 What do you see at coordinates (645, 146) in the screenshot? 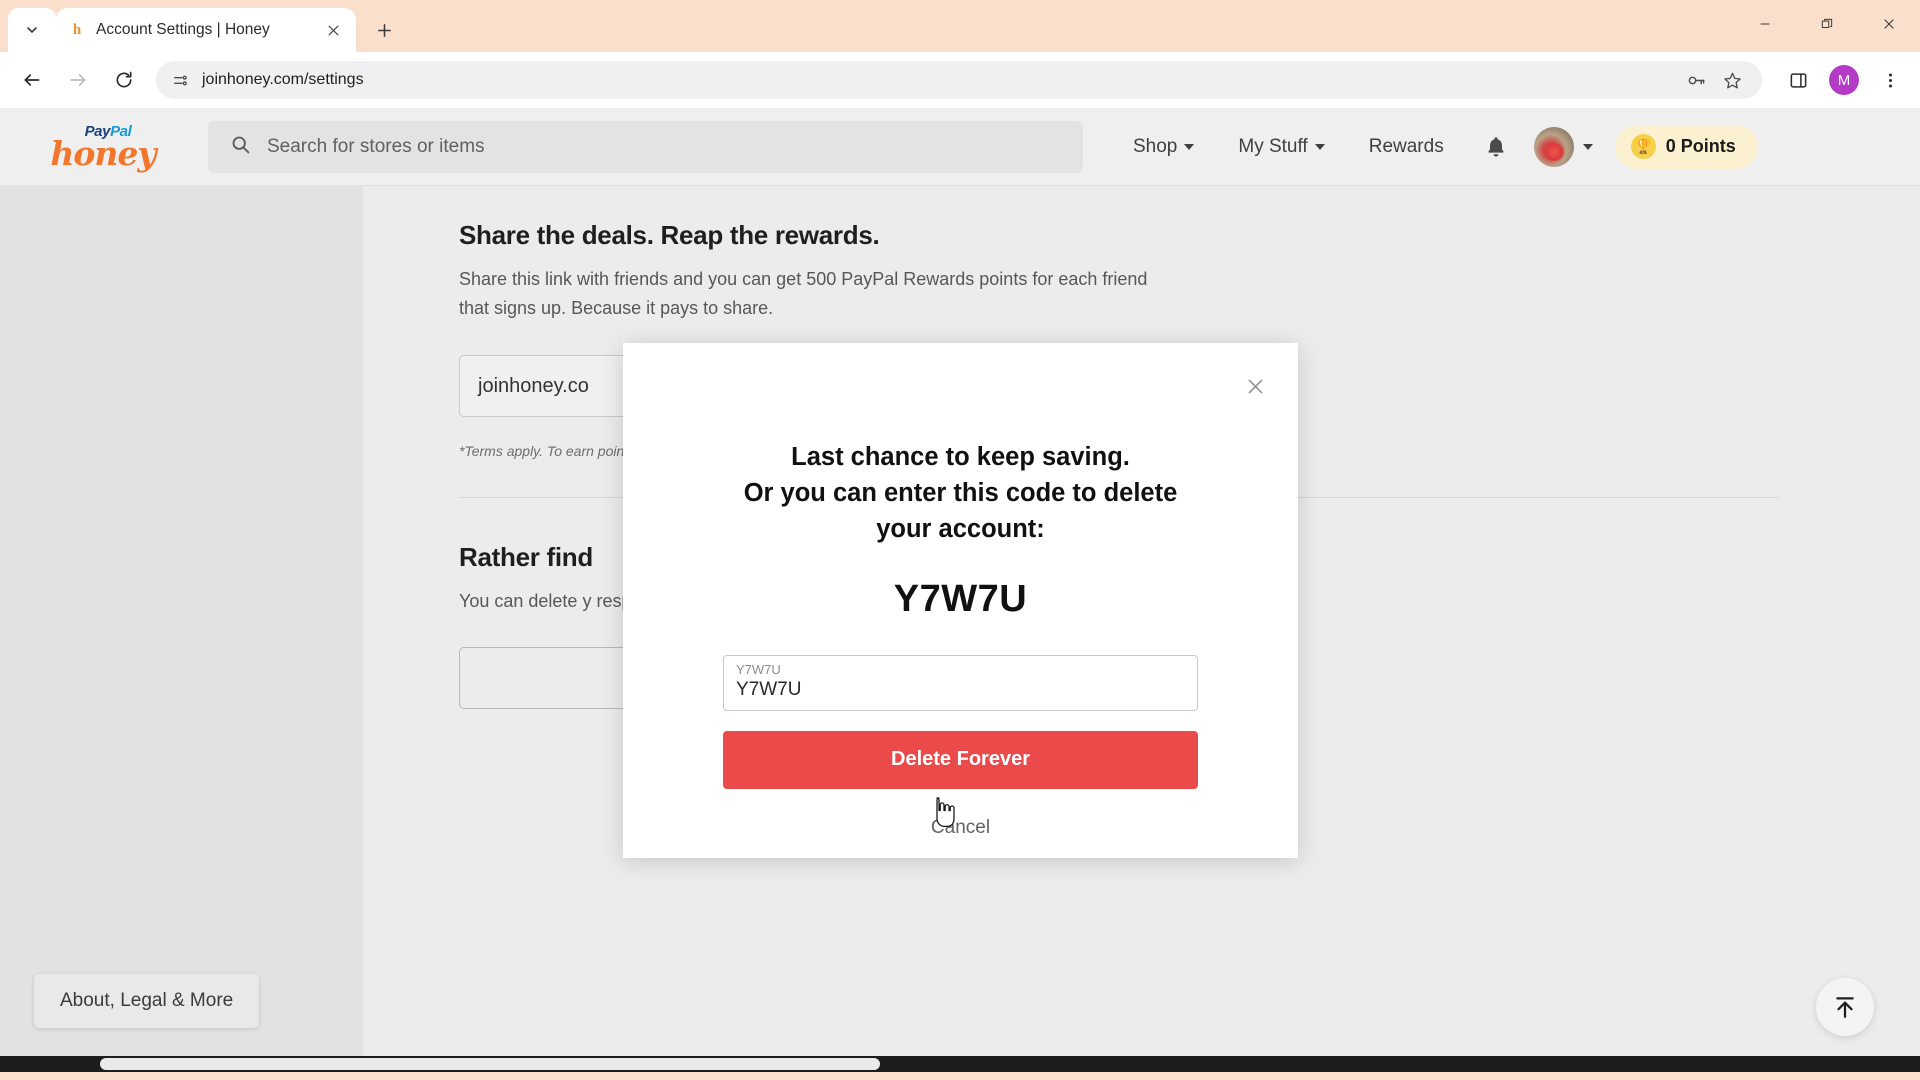
I see `search-input: Search for stores or items` at bounding box center [645, 146].